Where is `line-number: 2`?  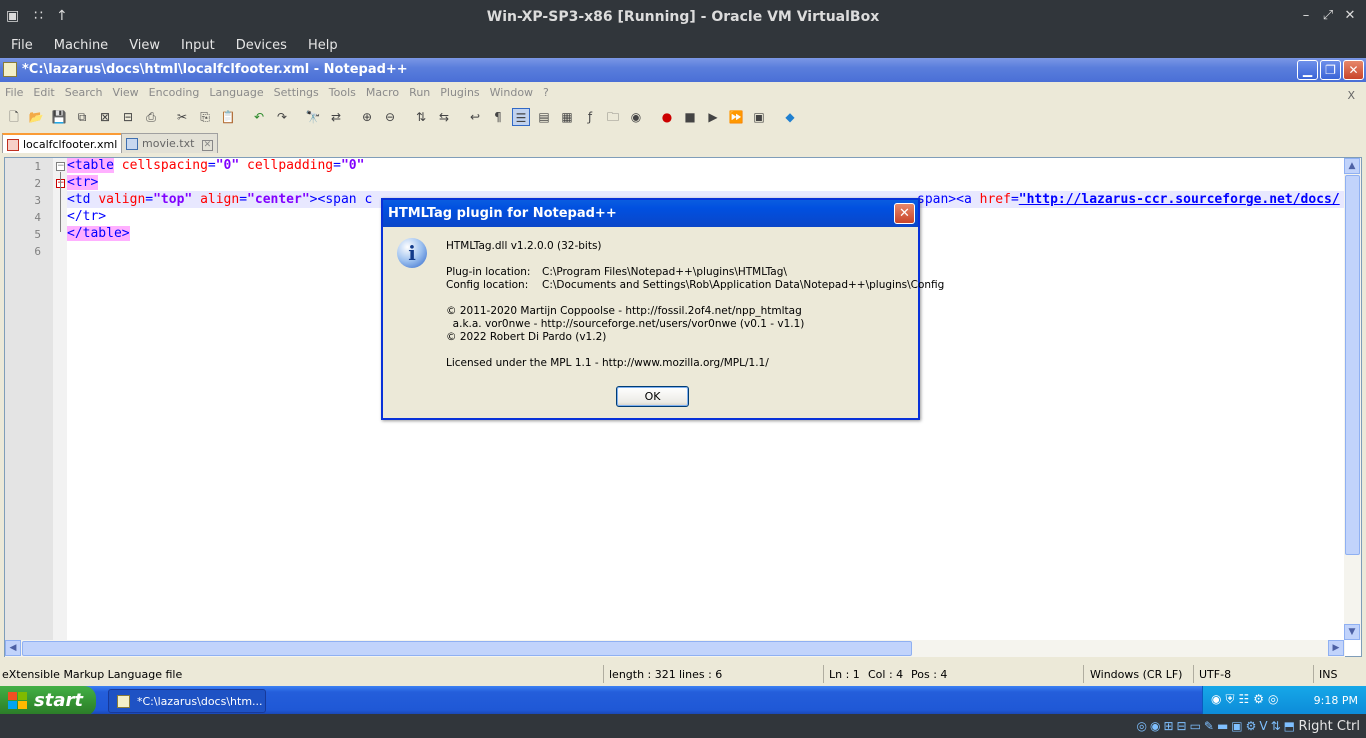
line-number: 2 is located at coordinates (37, 183).